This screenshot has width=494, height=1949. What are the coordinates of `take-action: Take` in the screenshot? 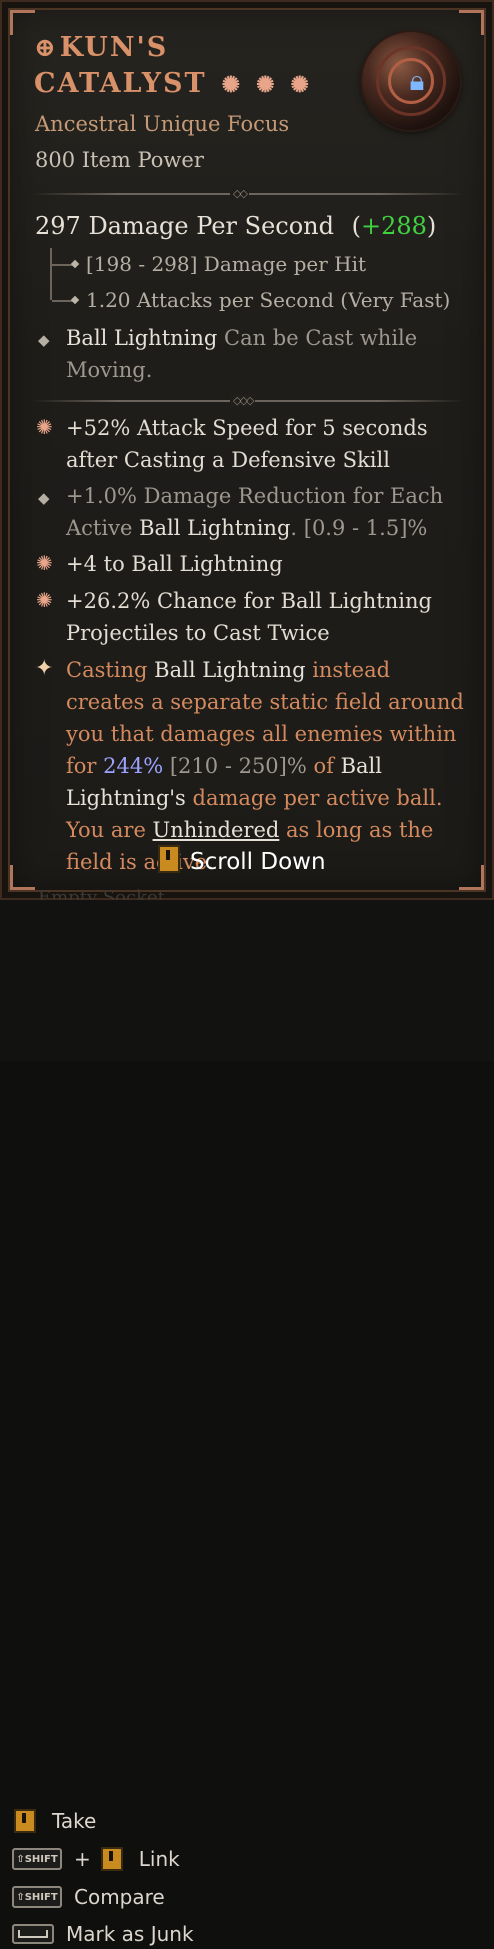 It's located at (55, 1821).